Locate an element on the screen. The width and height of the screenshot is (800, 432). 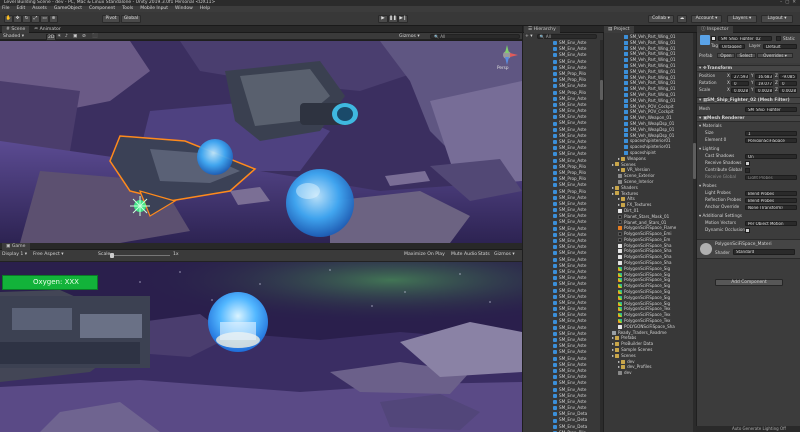
rotation-x-field: 0 is located at coordinates (740, 83).